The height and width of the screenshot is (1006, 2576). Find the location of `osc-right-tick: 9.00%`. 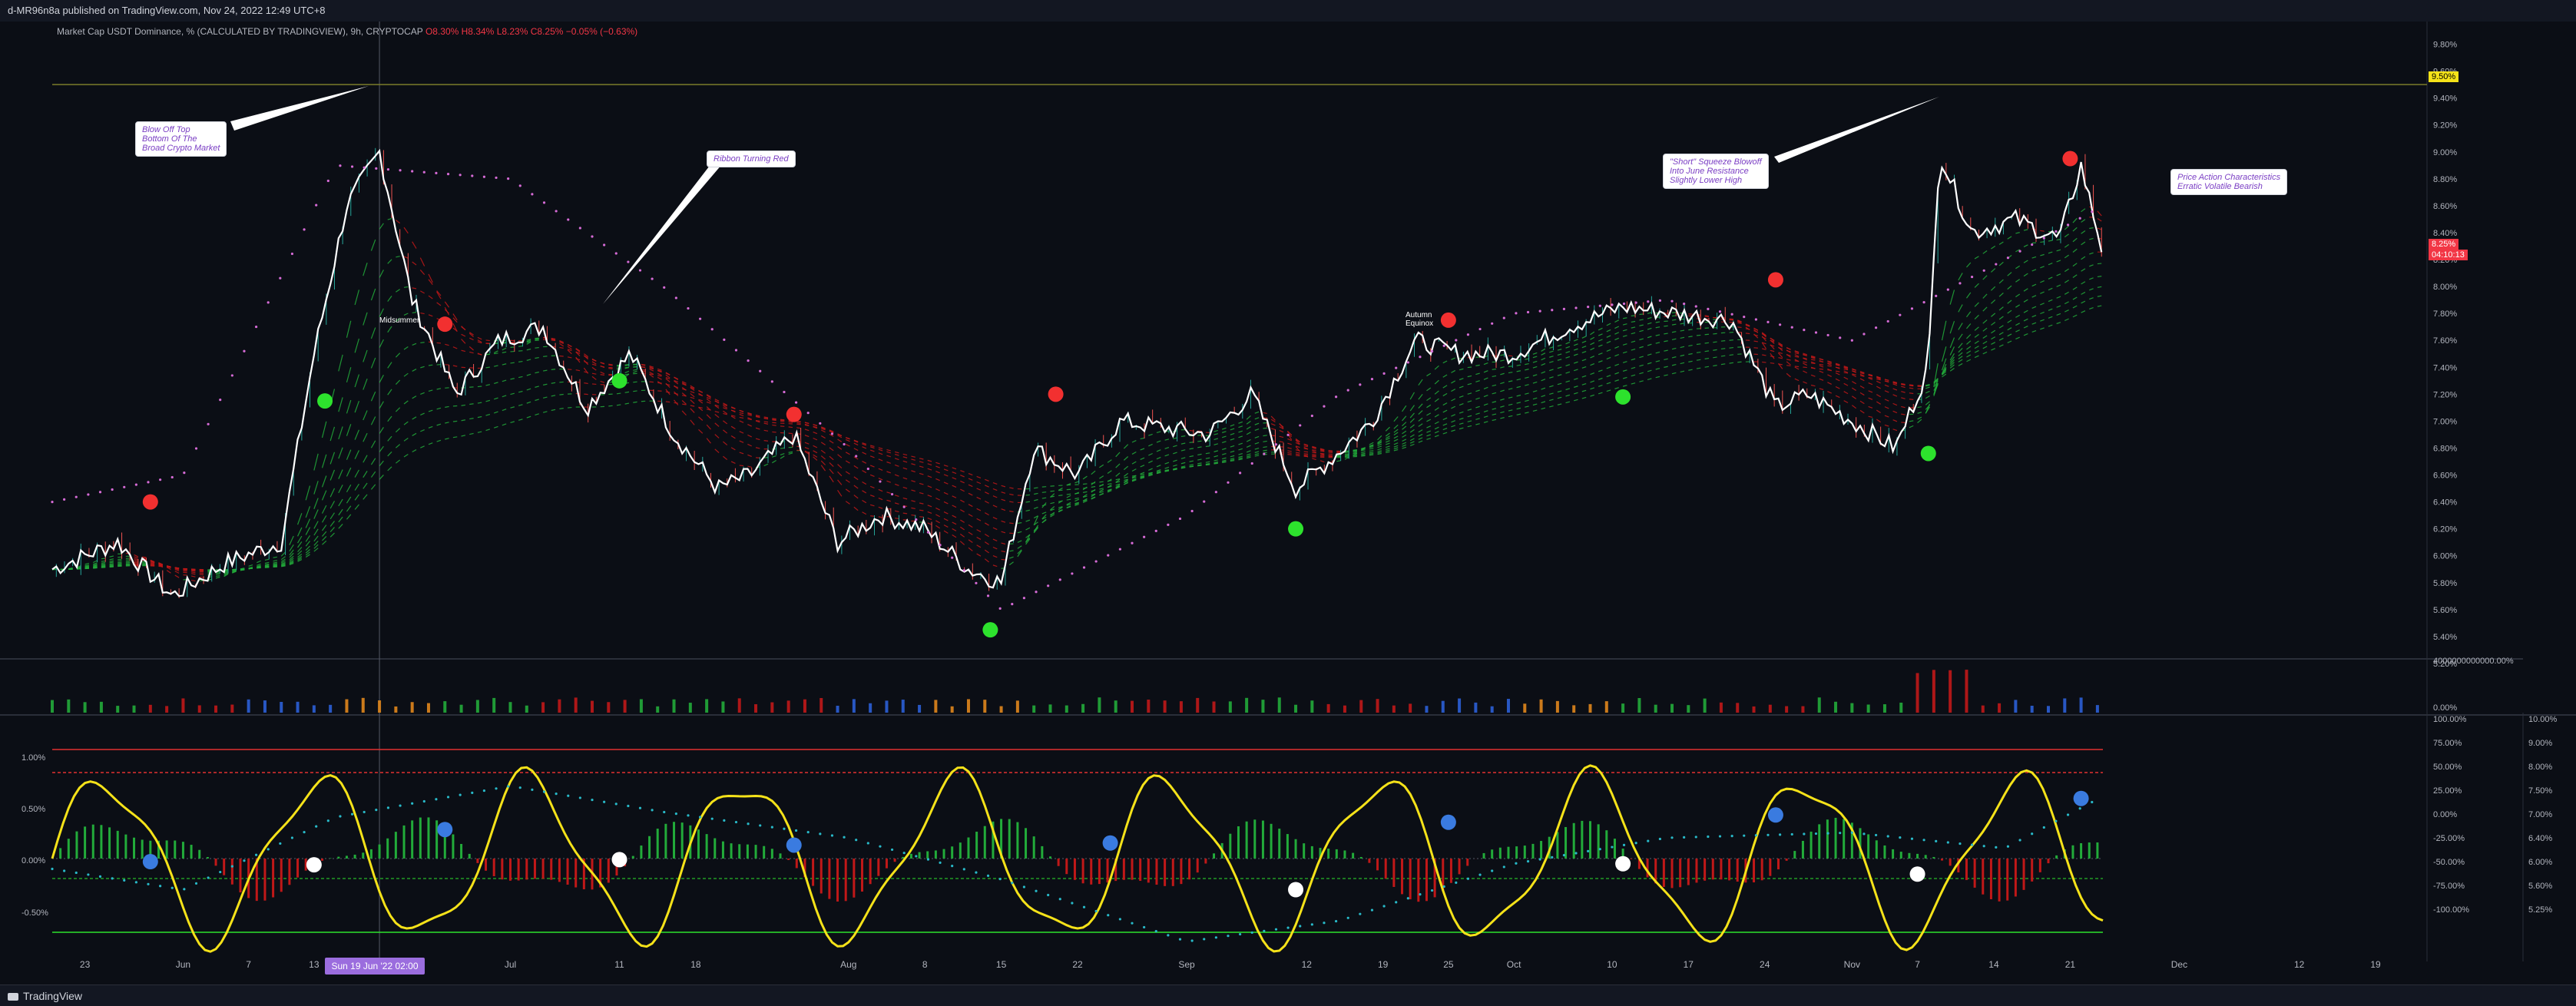

osc-right-tick: 9.00% is located at coordinates (2540, 744).